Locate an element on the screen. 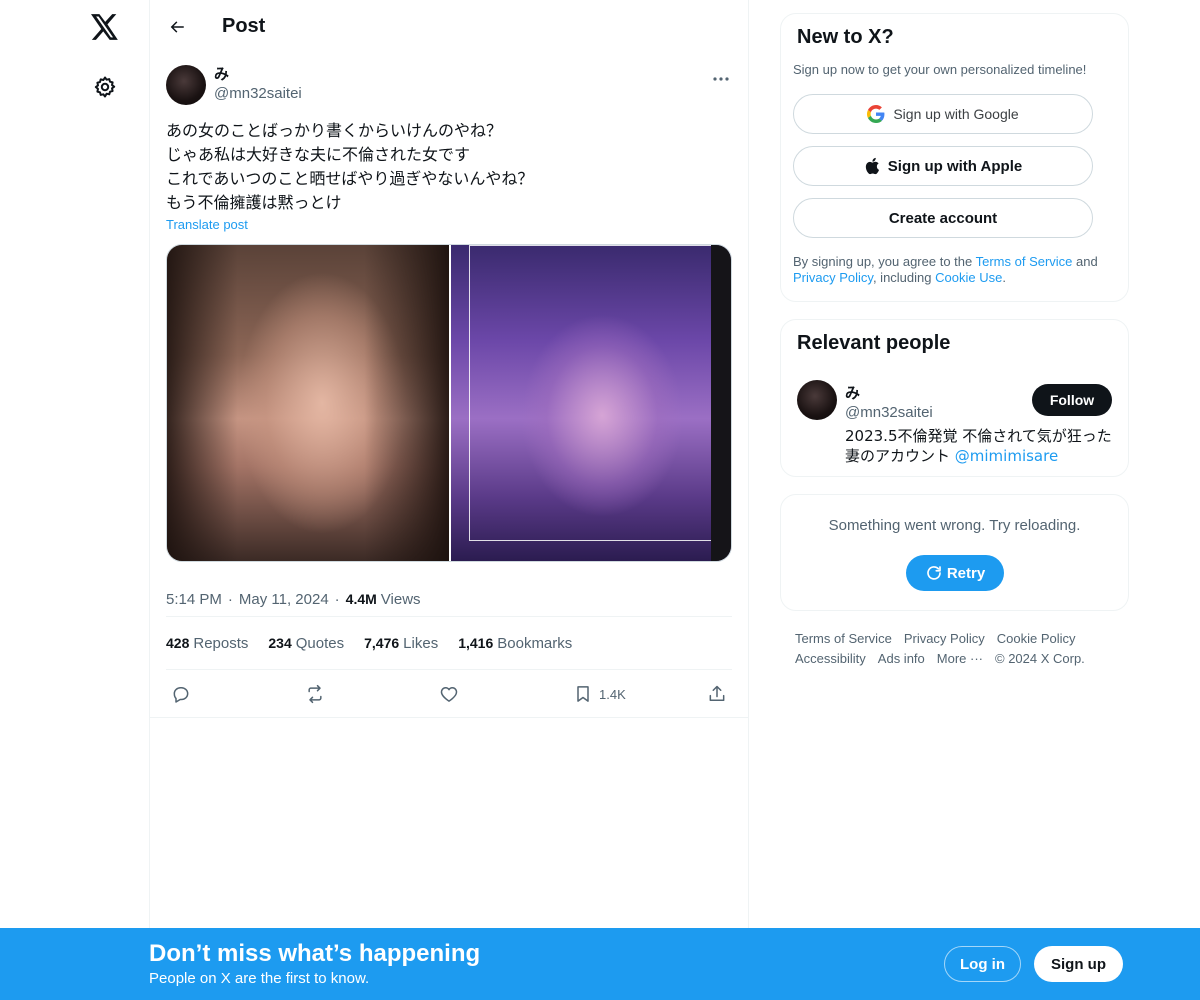 This screenshot has width=1200, height=1000. terms-link: Terms of Service is located at coordinates (1024, 261).